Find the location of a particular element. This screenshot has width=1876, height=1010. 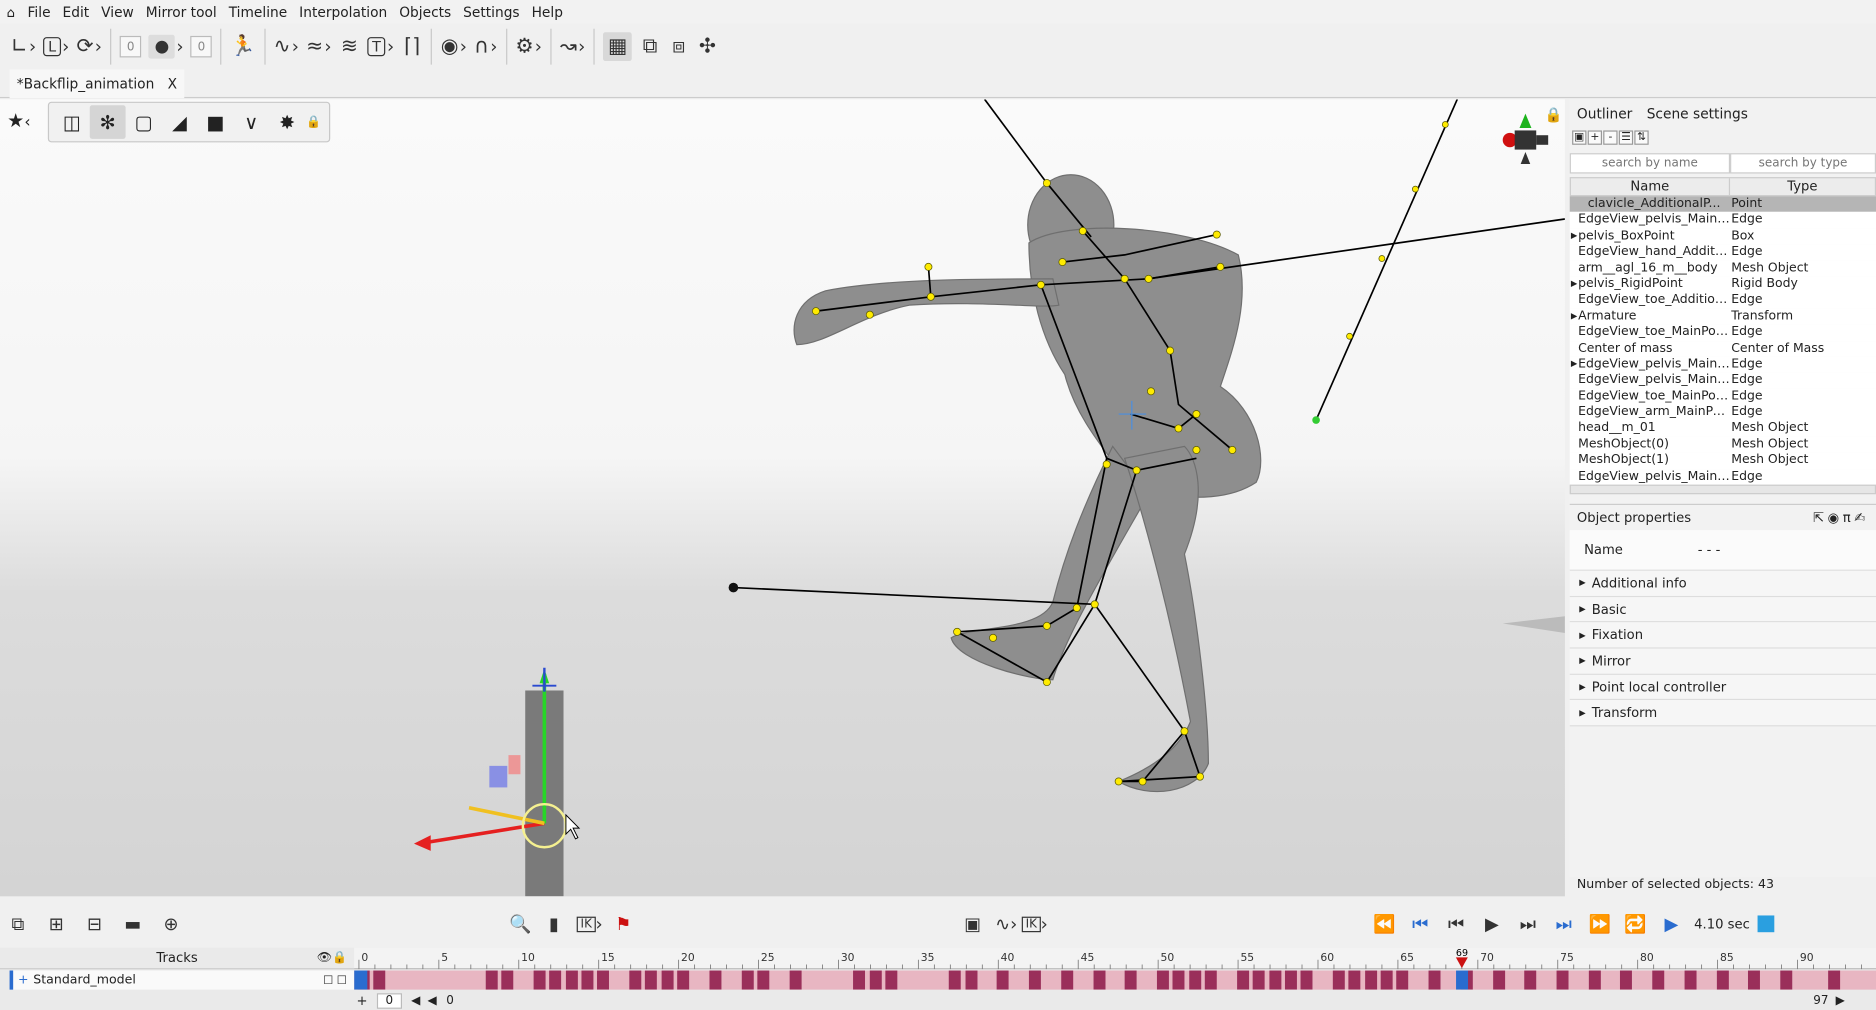

property-section: ▶ Additional info is located at coordinates (1722, 583).